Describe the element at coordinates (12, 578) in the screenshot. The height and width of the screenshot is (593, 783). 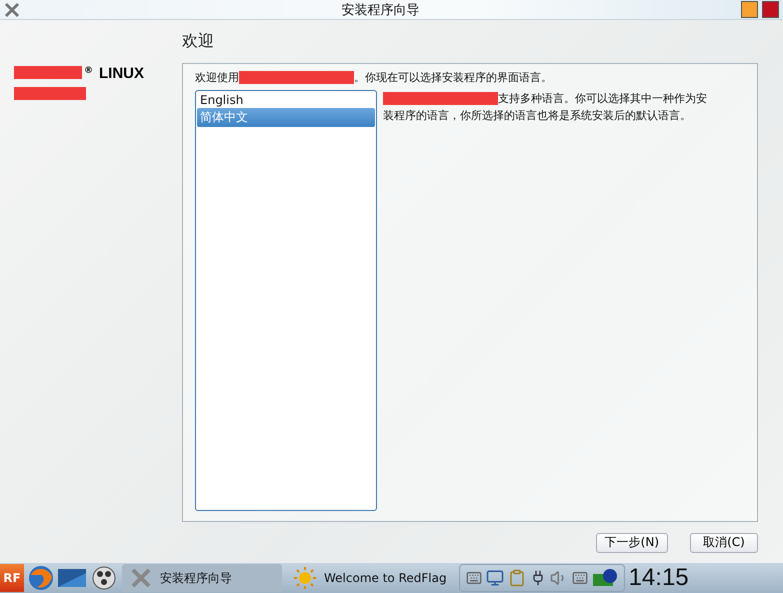
I see `start-button: RF` at that location.